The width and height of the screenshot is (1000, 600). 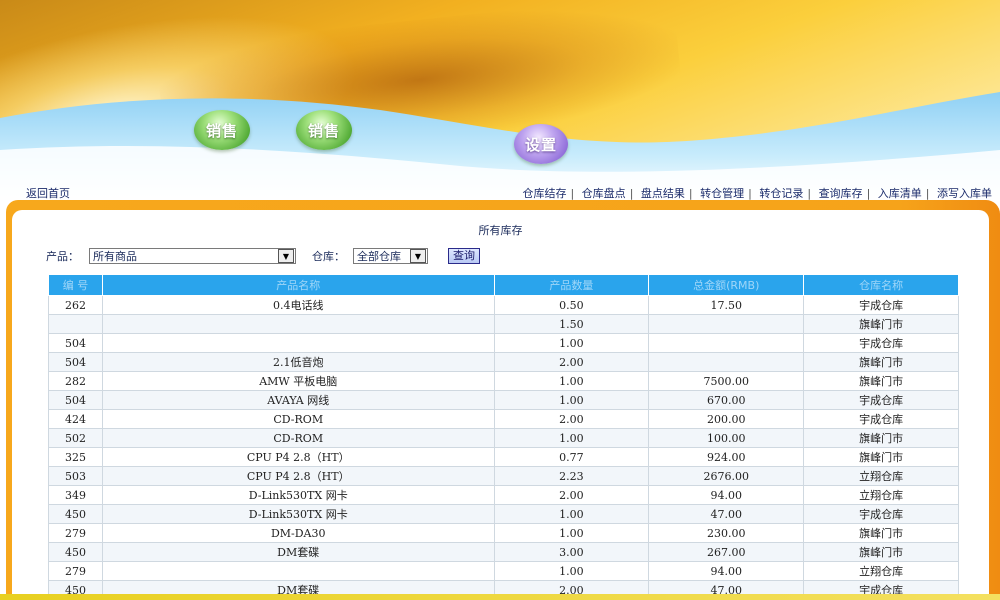 I want to click on product-label: 产品：, so click(x=62, y=256).